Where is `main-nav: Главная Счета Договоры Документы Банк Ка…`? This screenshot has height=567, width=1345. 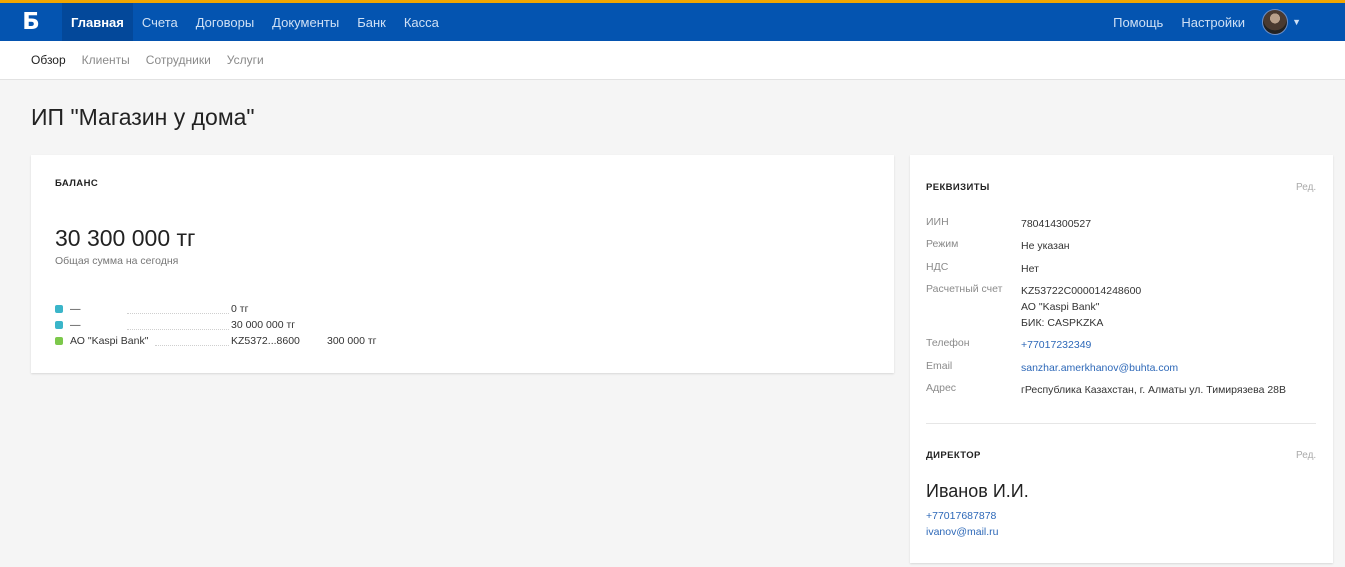
main-nav: Главная Счета Договоры Документы Банк Ка… is located at coordinates (255, 22).